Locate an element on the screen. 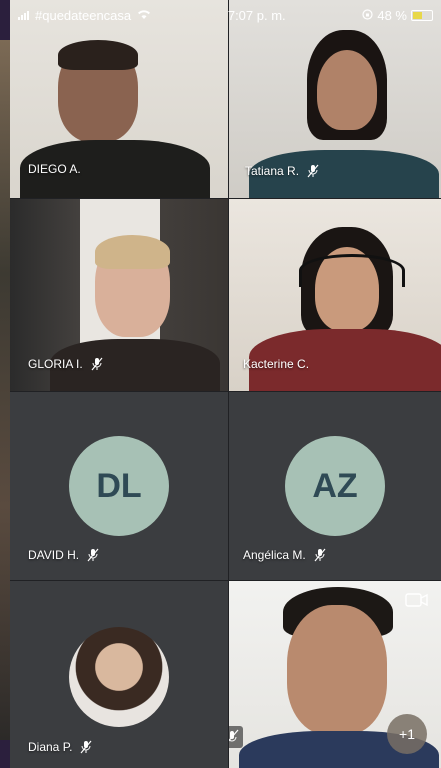 The height and width of the screenshot is (768, 441). participant-name-kacterine: Kacterine C. is located at coordinates (276, 364).